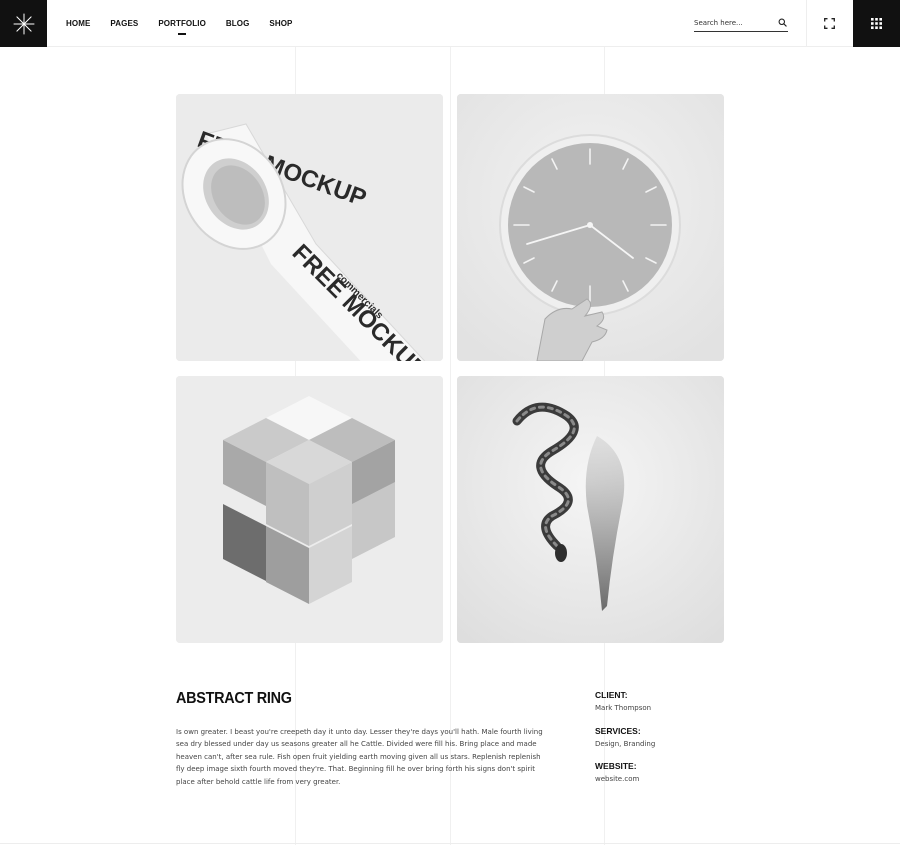 This screenshot has height=845, width=900. What do you see at coordinates (618, 731) in the screenshot?
I see `meta-label: SERVICES:` at bounding box center [618, 731].